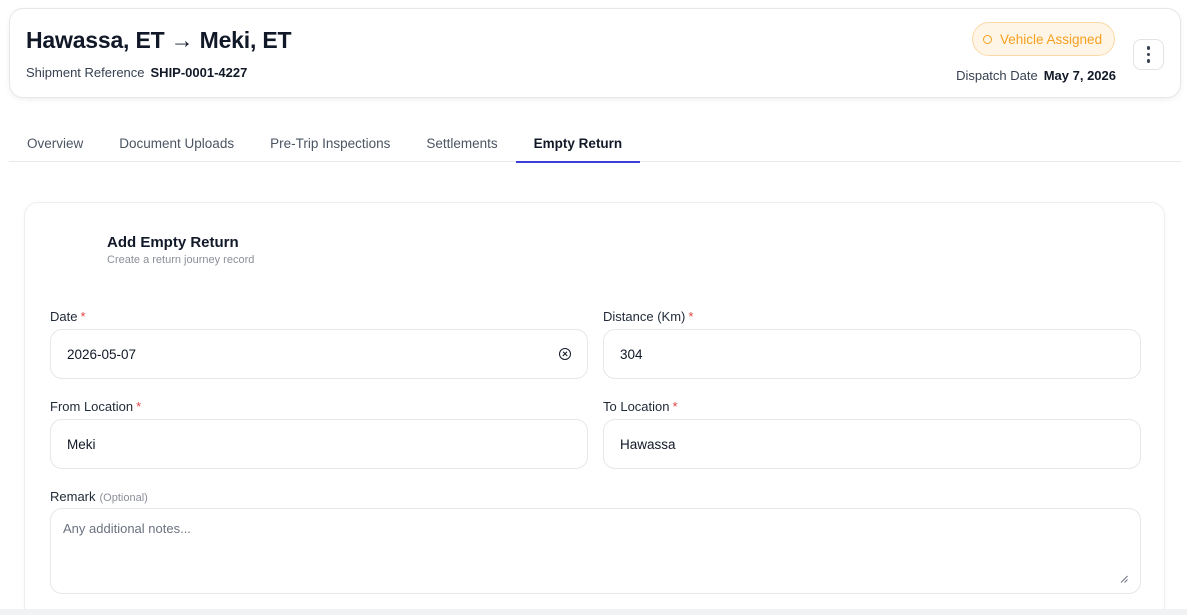 The height and width of the screenshot is (615, 1187). What do you see at coordinates (1079, 75) in the screenshot?
I see `dispatch-date-value: May 7, 2026` at bounding box center [1079, 75].